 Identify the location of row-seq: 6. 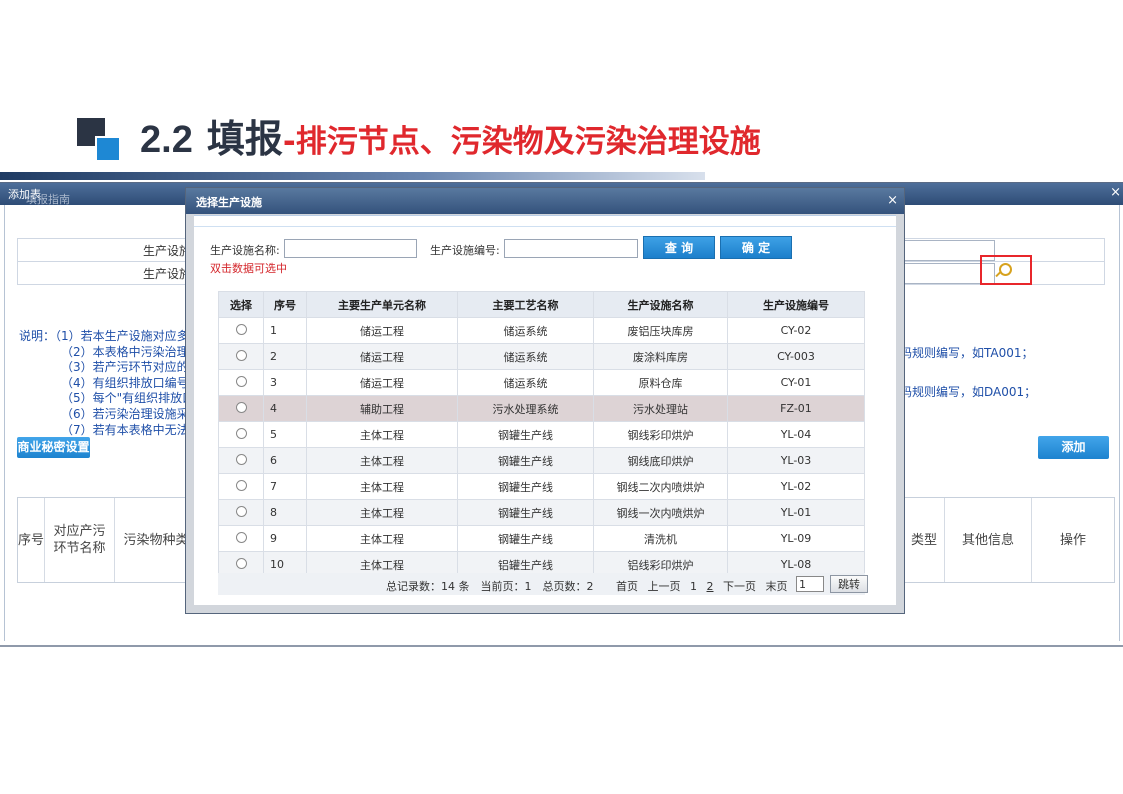
(285, 460).